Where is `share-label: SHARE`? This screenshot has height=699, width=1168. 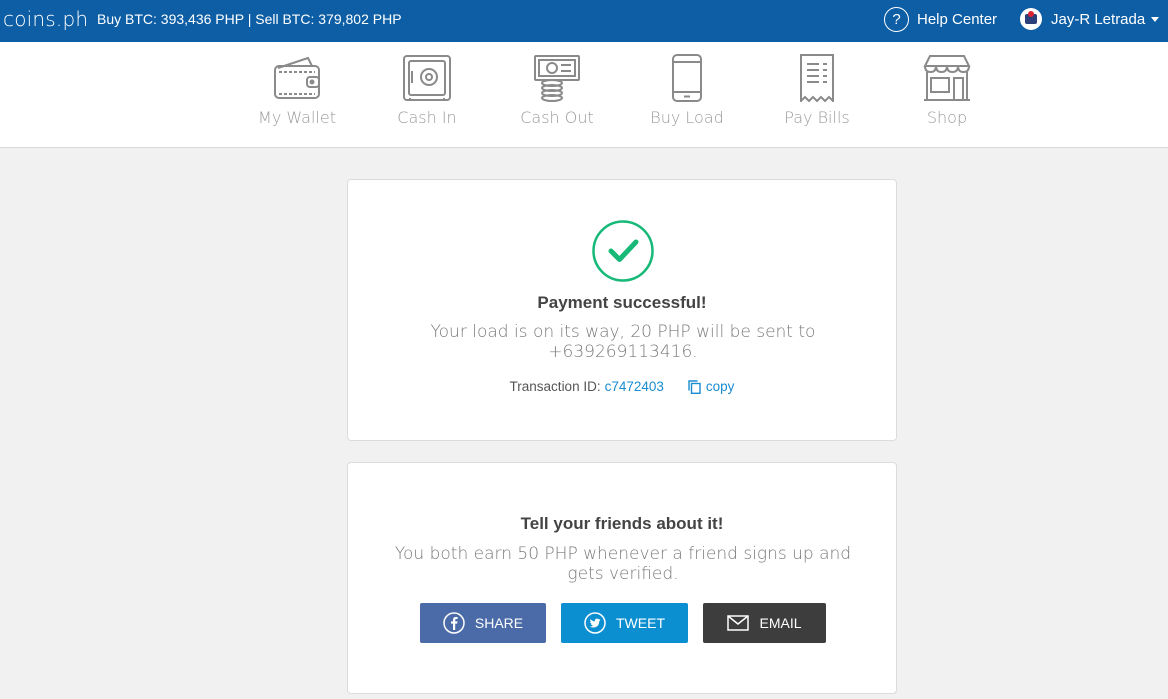
share-label: SHARE is located at coordinates (499, 623).